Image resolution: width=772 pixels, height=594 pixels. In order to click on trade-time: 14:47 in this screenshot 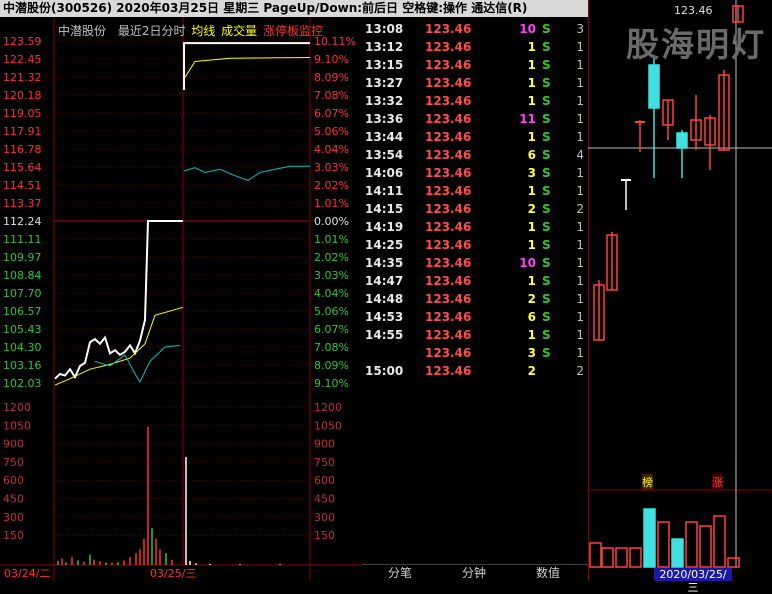, I will do `click(384, 281)`.